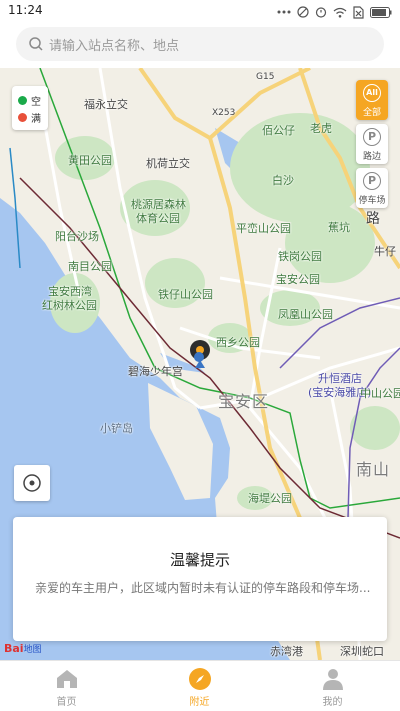 The image size is (400, 711). Describe the element at coordinates (244, 401) in the screenshot. I see `map-label: 宝安区` at that location.